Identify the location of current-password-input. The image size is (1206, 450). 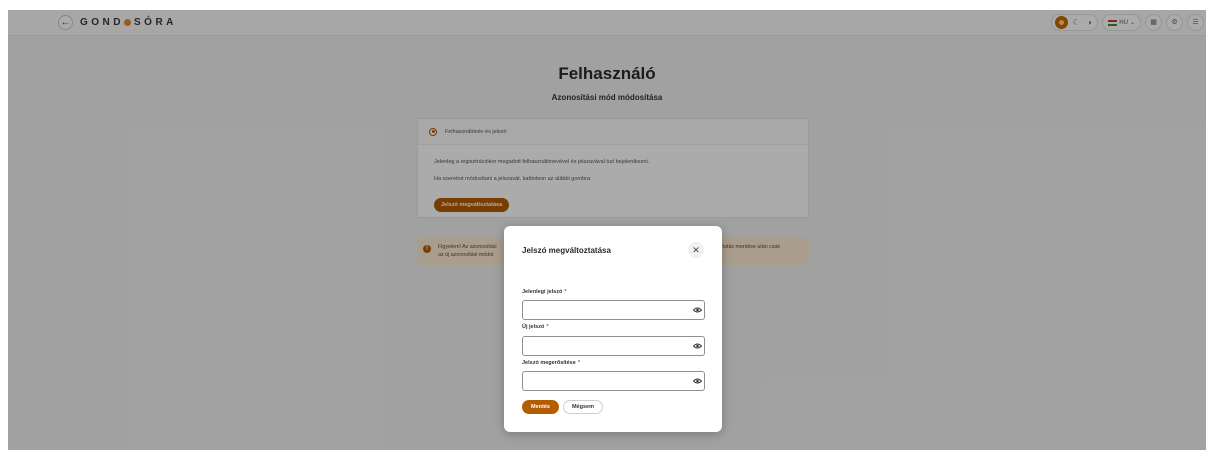
(613, 310).